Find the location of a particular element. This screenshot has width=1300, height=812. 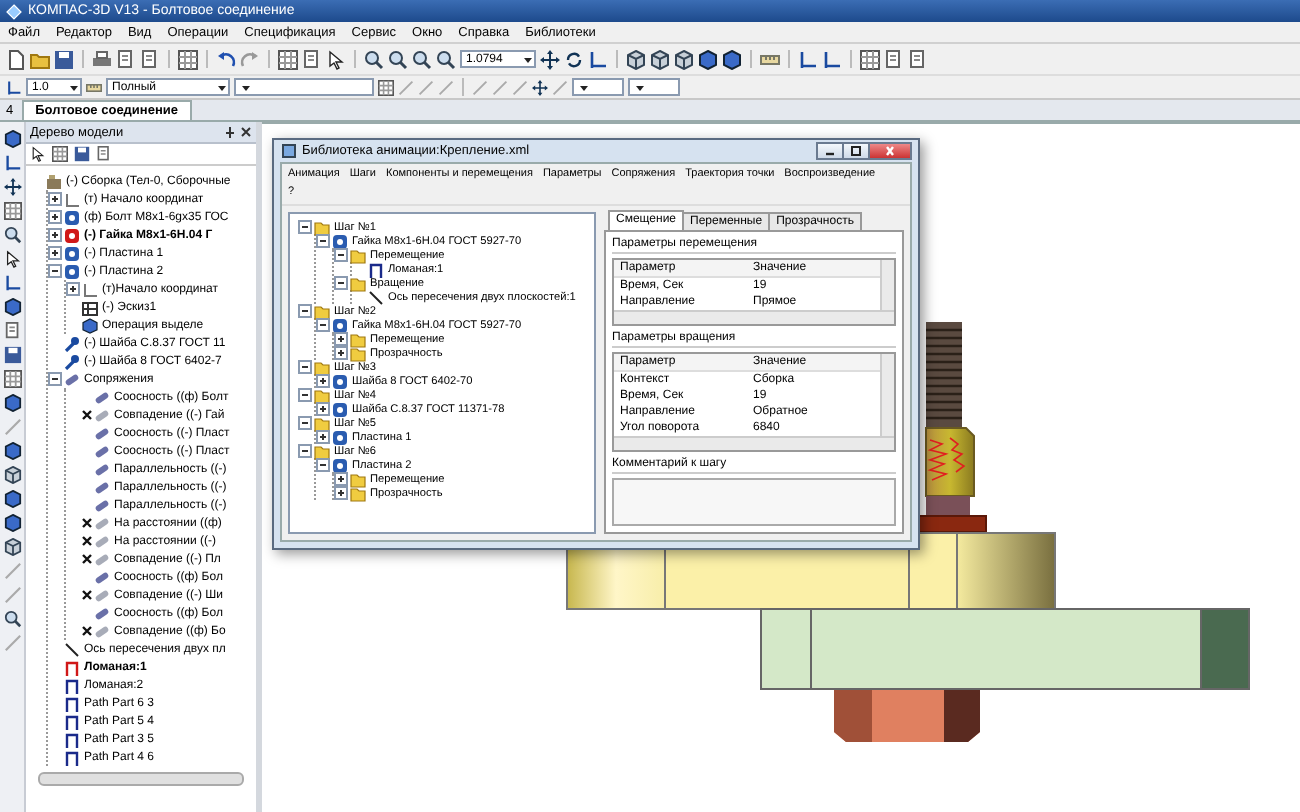

maximize-button is located at coordinates (856, 151).